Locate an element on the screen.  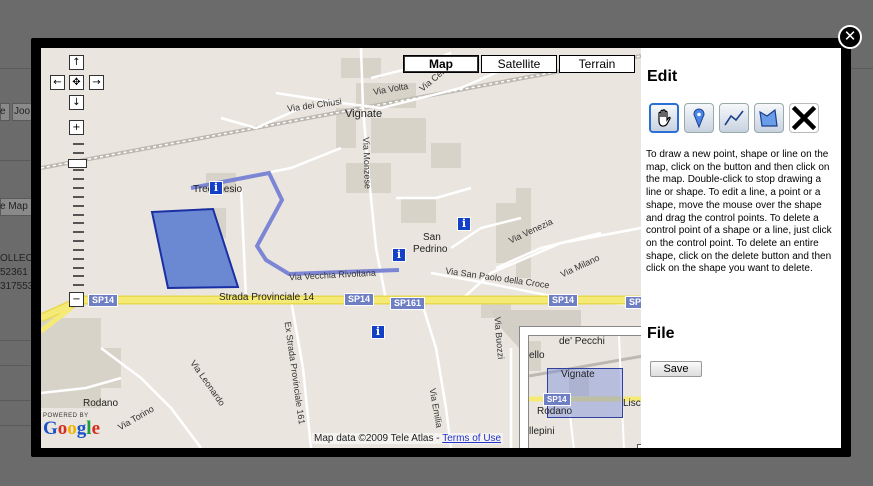
pan-tool-button is located at coordinates (664, 118).